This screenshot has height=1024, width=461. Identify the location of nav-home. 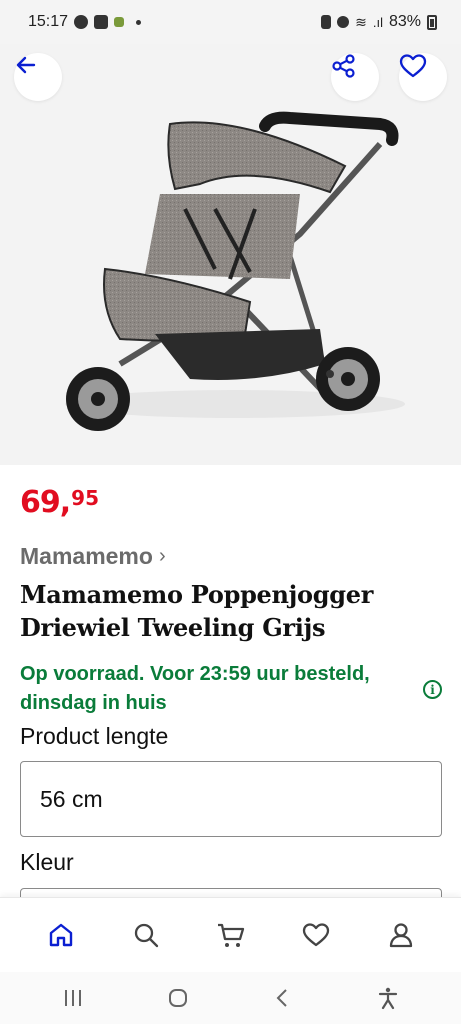
(61, 935).